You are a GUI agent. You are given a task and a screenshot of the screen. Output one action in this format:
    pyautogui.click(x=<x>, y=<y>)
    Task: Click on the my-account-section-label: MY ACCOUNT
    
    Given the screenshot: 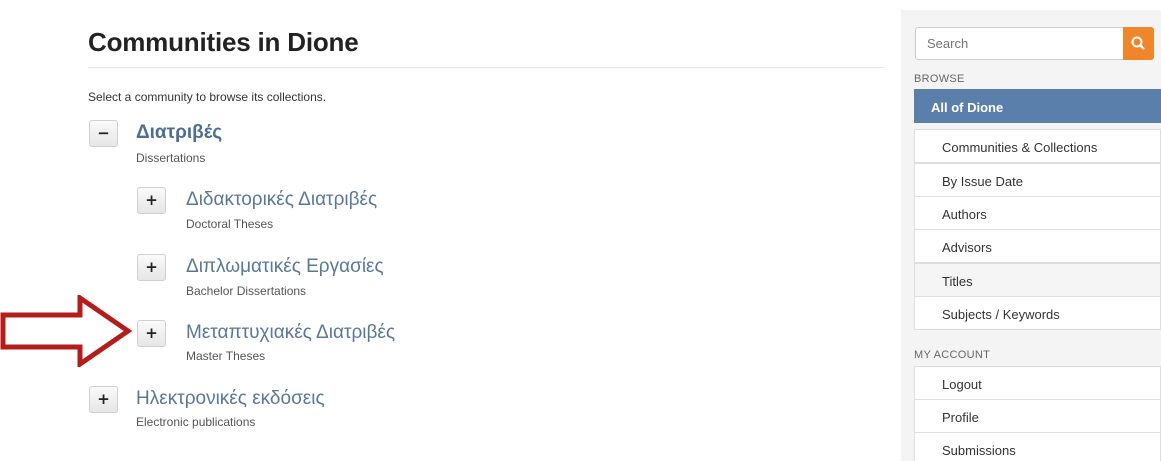 What is the action you would take?
    pyautogui.click(x=952, y=355)
    